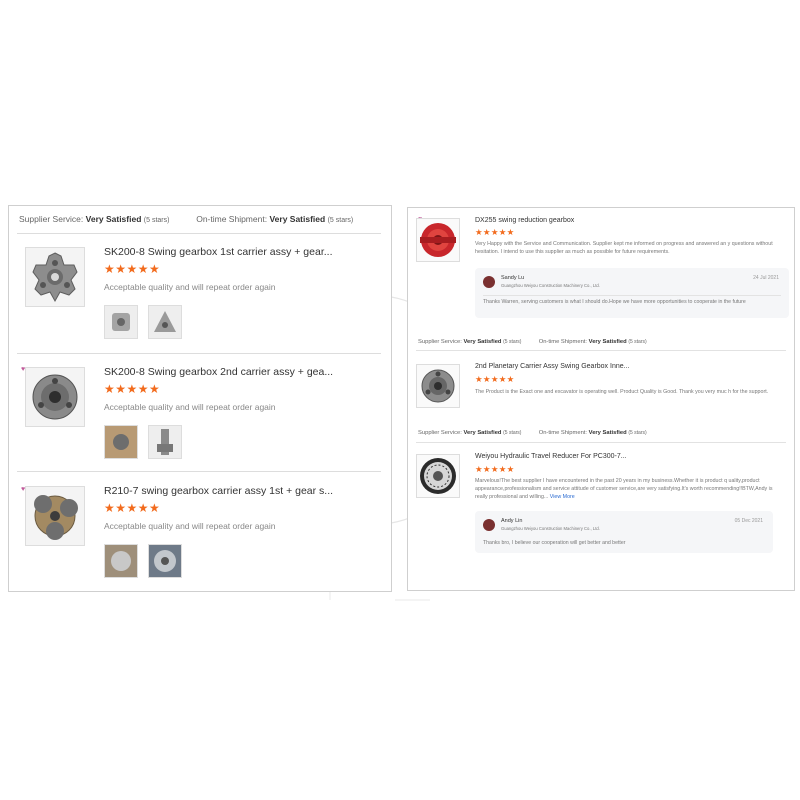 This screenshot has width=800, height=800. What do you see at coordinates (524, 220) in the screenshot?
I see `review-product-title: DX255 swing reduction gearbox` at bounding box center [524, 220].